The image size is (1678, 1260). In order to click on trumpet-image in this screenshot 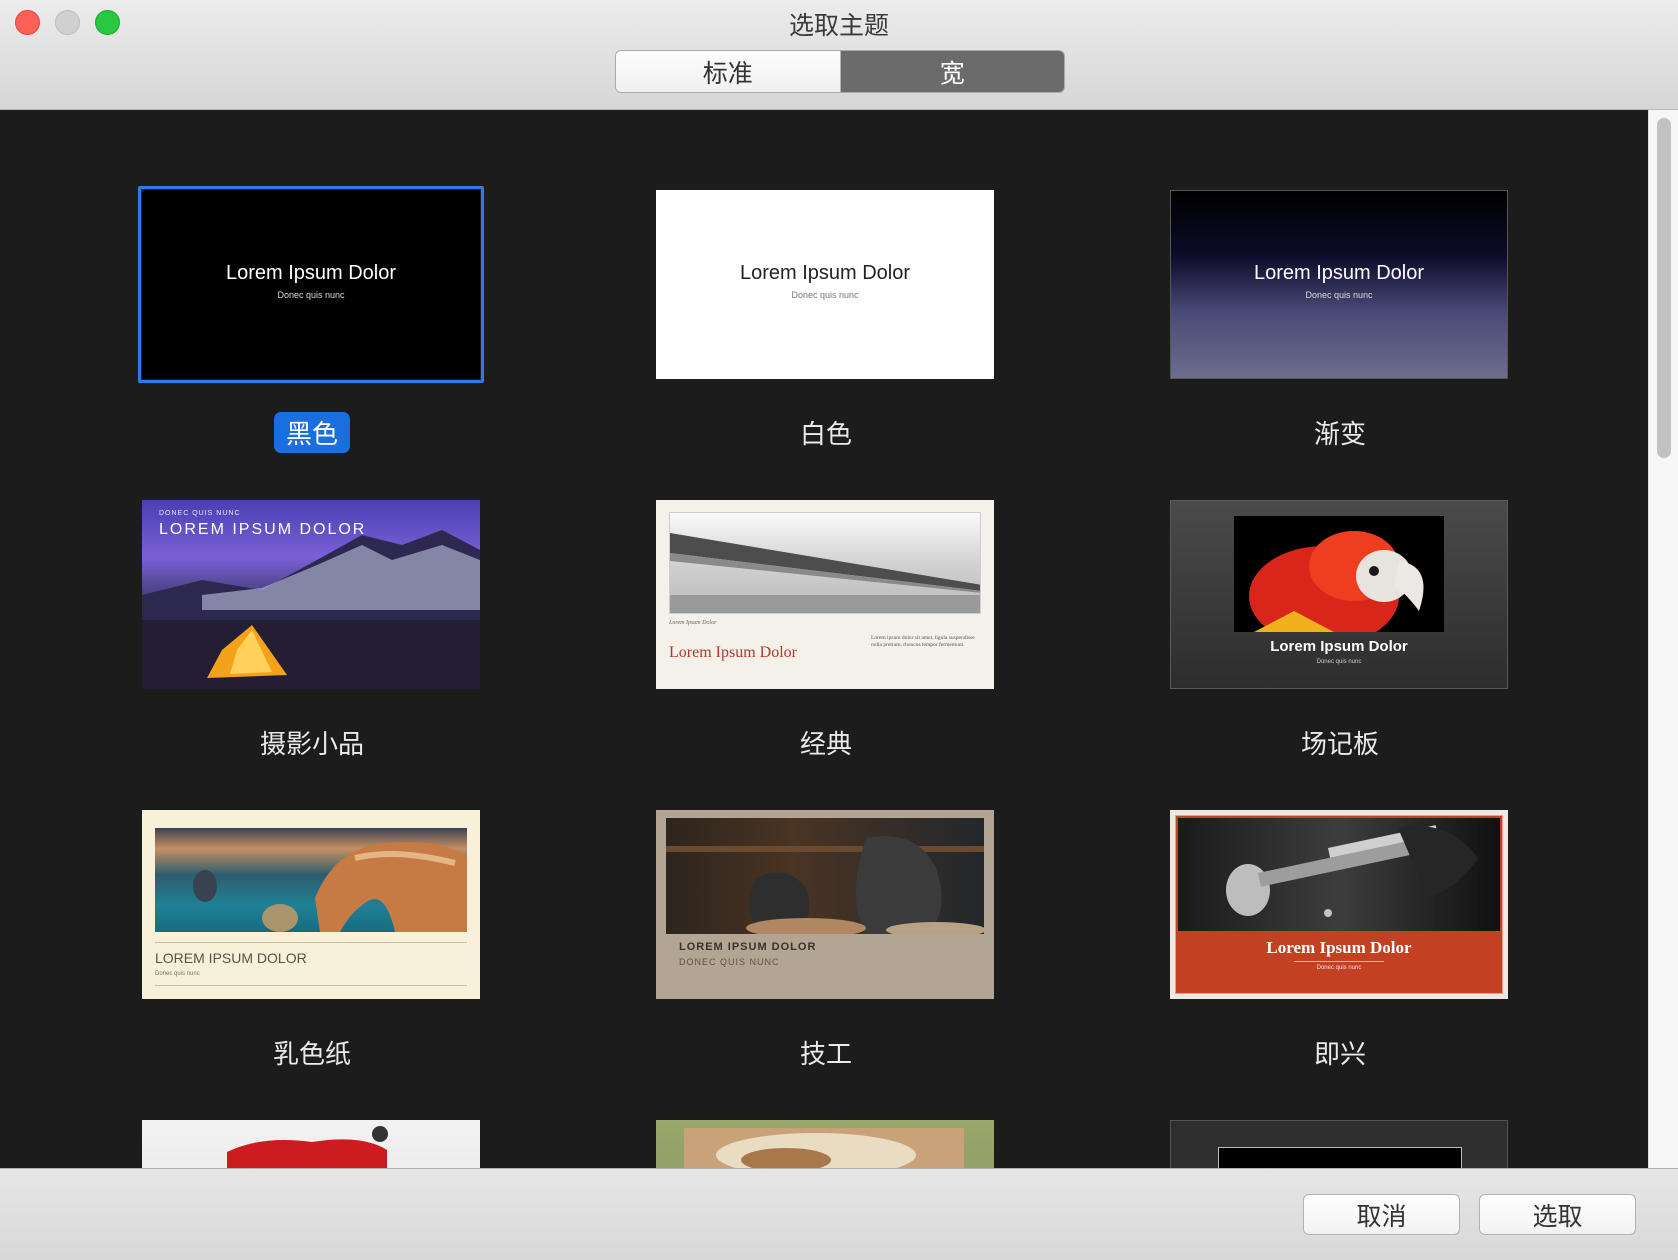, I will do `click(1339, 874)`.